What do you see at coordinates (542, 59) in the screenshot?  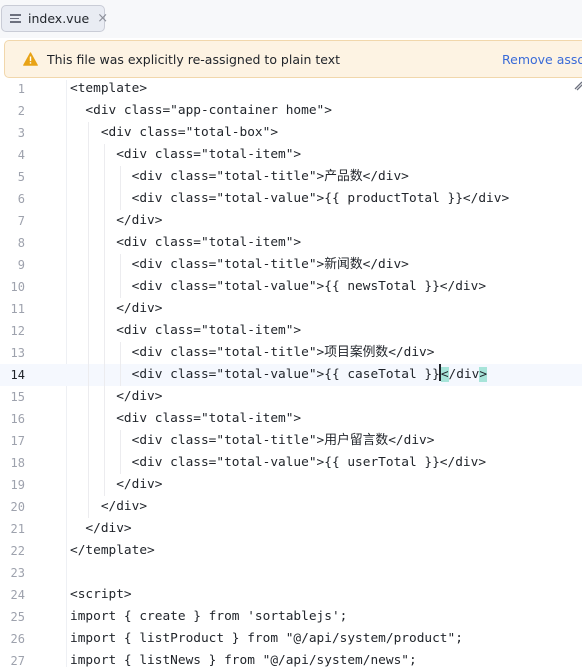 I see `remove-association-link: Remove assoc` at bounding box center [542, 59].